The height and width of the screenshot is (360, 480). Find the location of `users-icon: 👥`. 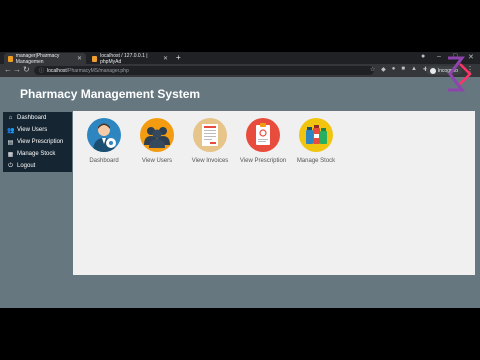

users-icon: 👥 is located at coordinates (11, 130).